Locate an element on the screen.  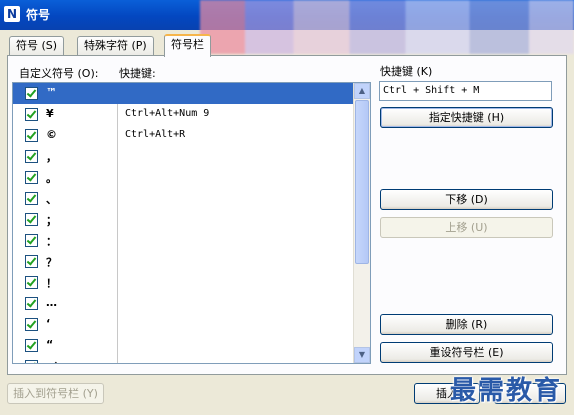
row-symbol: ： is located at coordinates (51, 241).